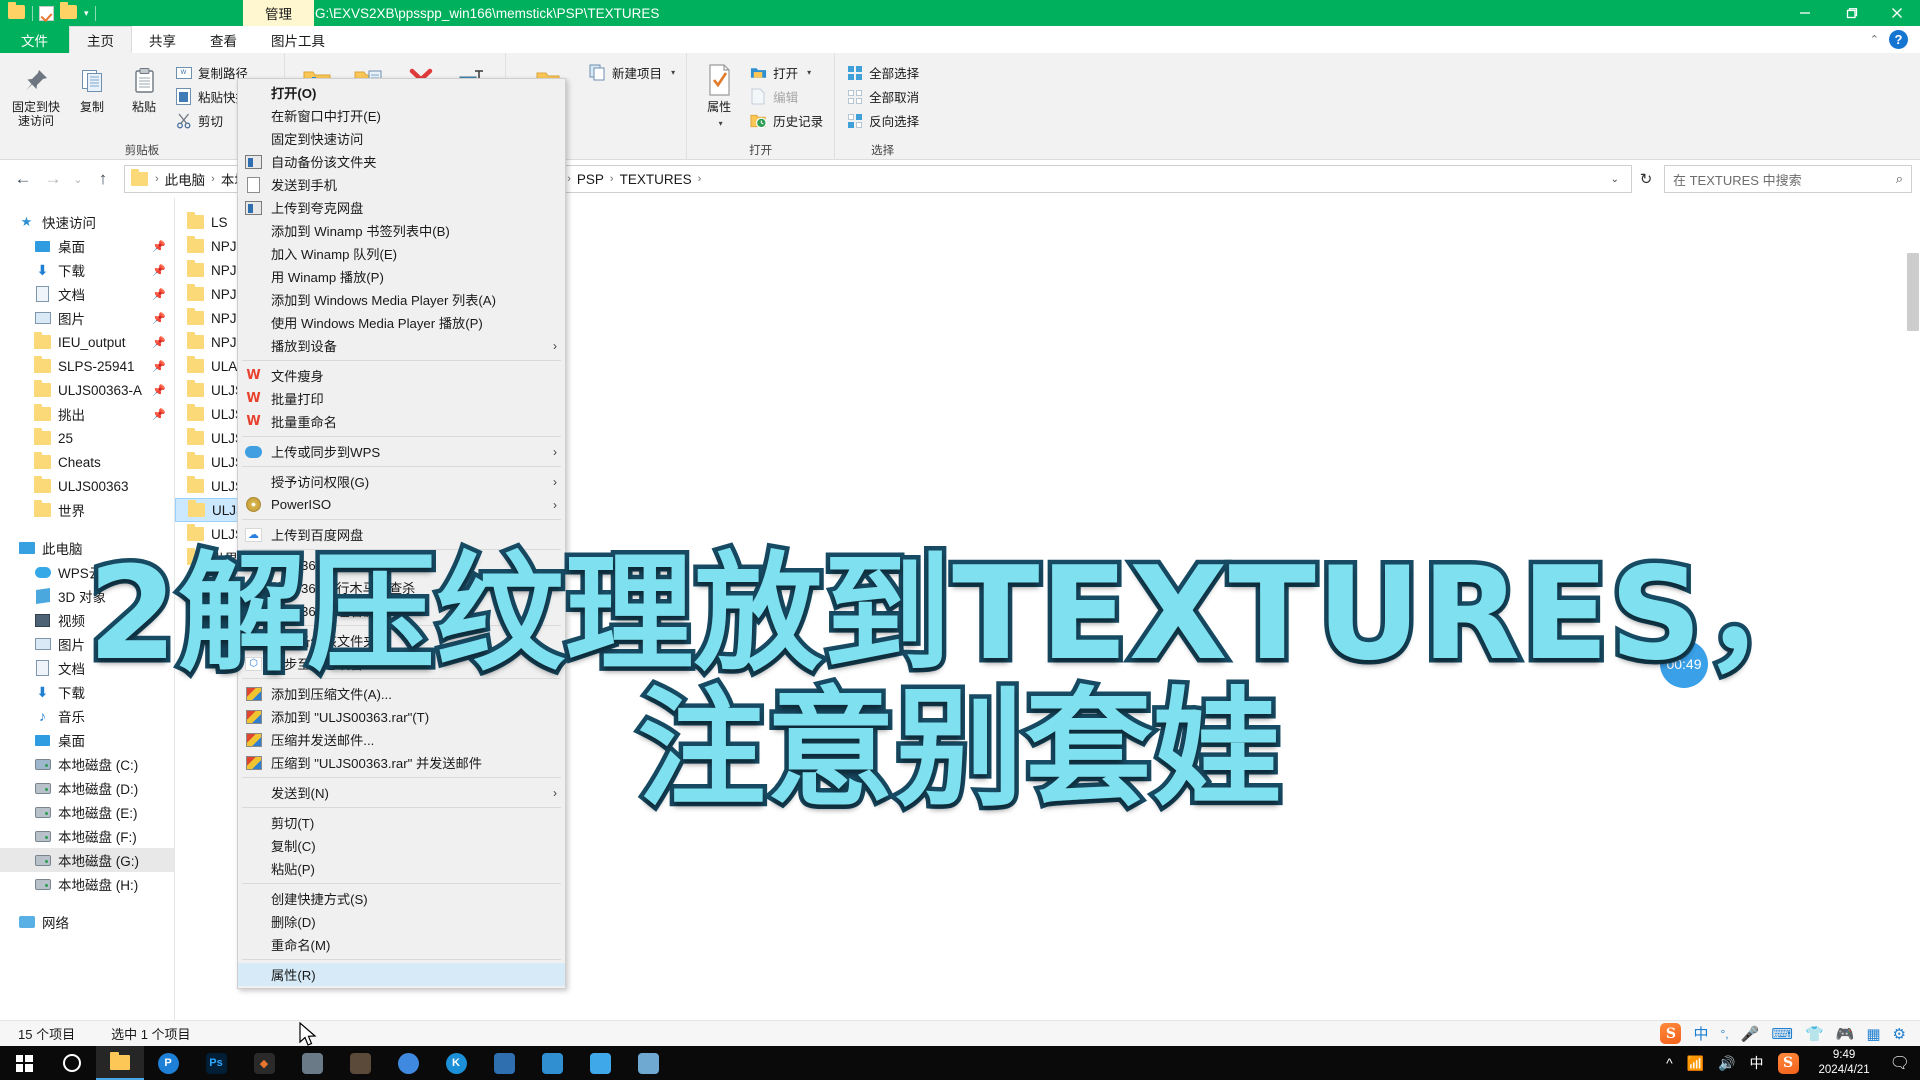 This screenshot has height=1080, width=1920. Describe the element at coordinates (46, 13) in the screenshot. I see `properties-check-icon` at that location.